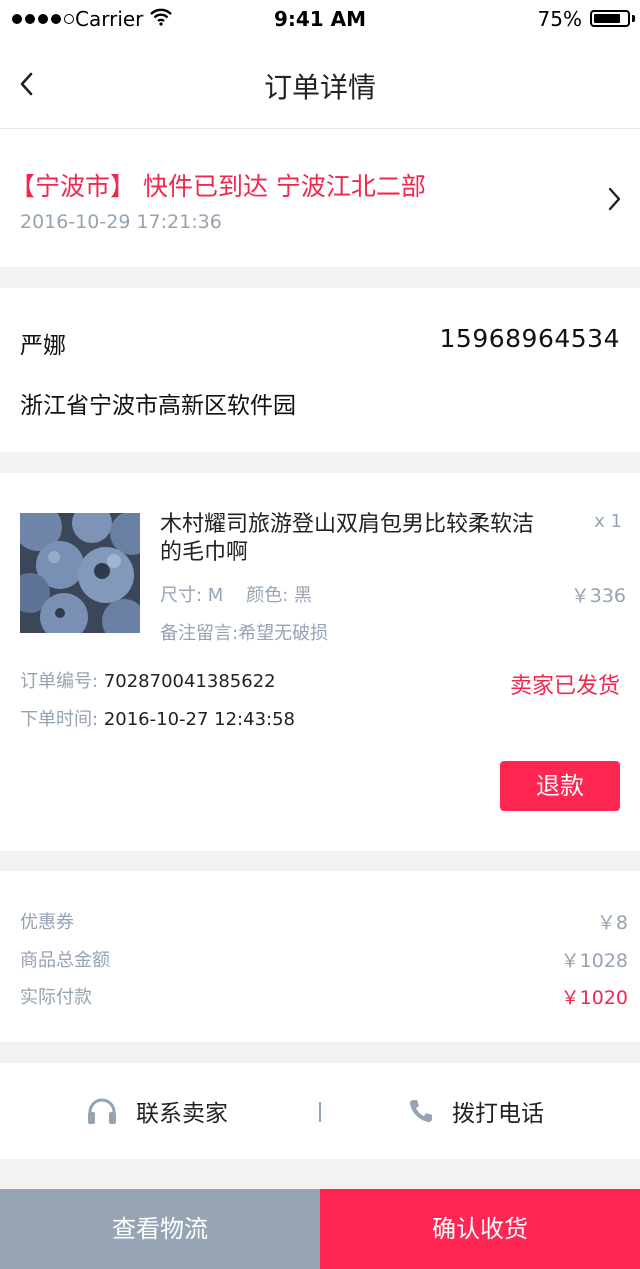 The height and width of the screenshot is (1269, 640). I want to click on buyer-note: 备注留言:希望无破损, so click(244, 633).